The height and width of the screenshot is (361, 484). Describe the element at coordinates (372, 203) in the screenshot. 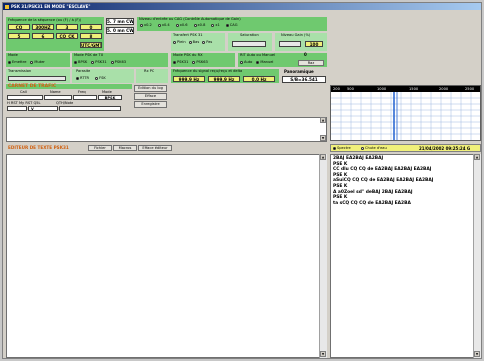

I see `rx-line: ta sCQ CQ CQ de EA2BAJ EA2BA` at that location.